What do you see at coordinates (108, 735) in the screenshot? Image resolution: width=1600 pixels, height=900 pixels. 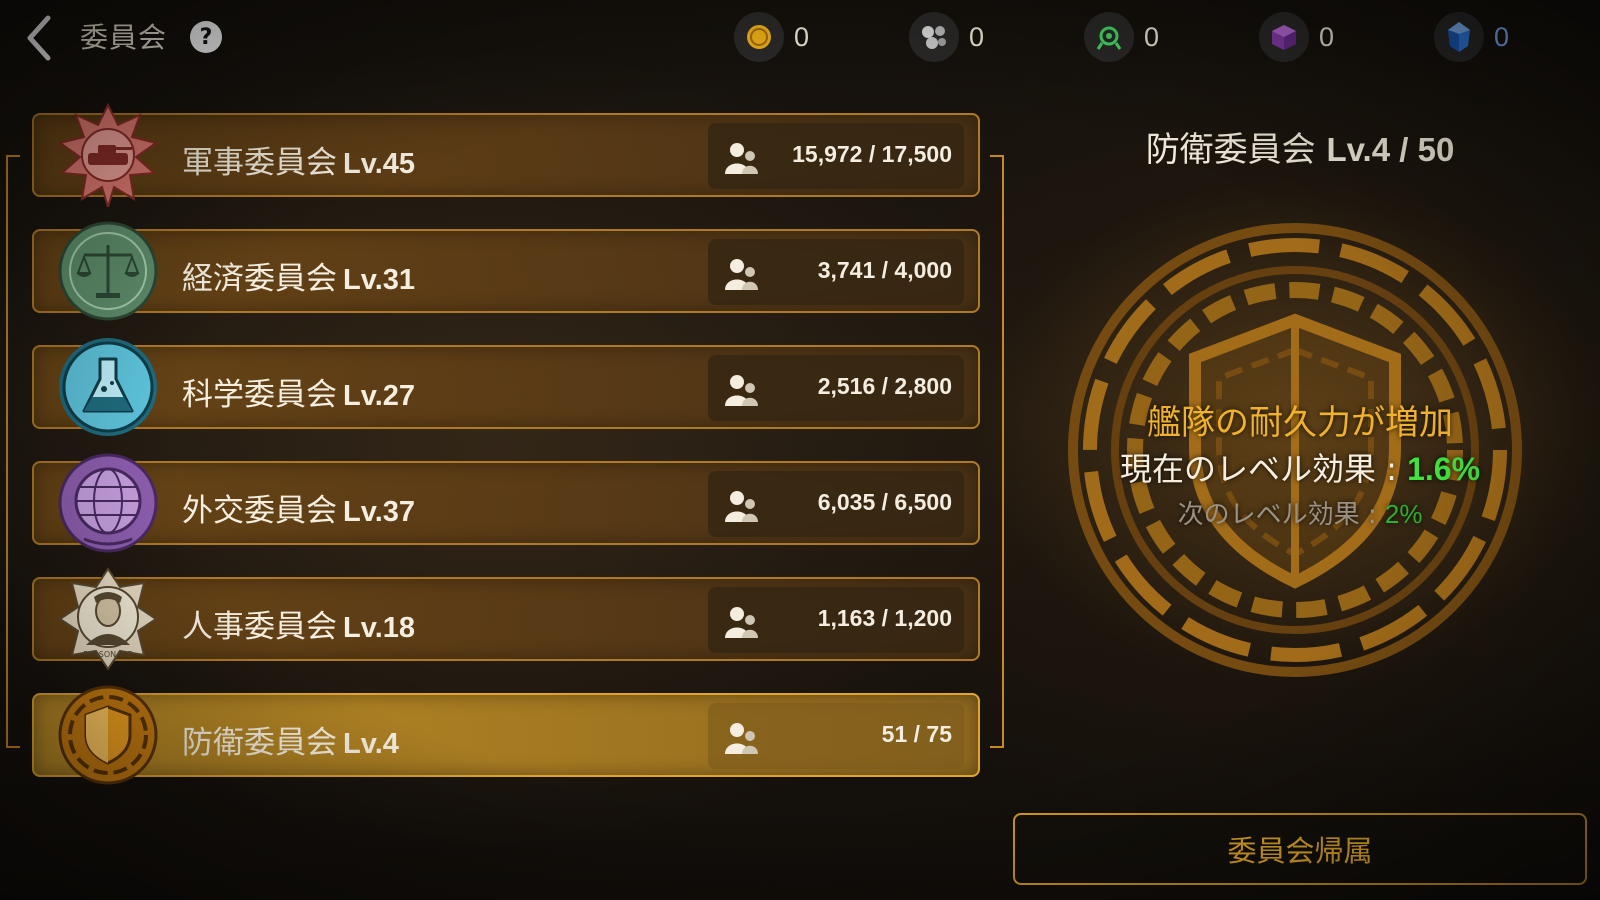 I see `shield-emblem-icon` at bounding box center [108, 735].